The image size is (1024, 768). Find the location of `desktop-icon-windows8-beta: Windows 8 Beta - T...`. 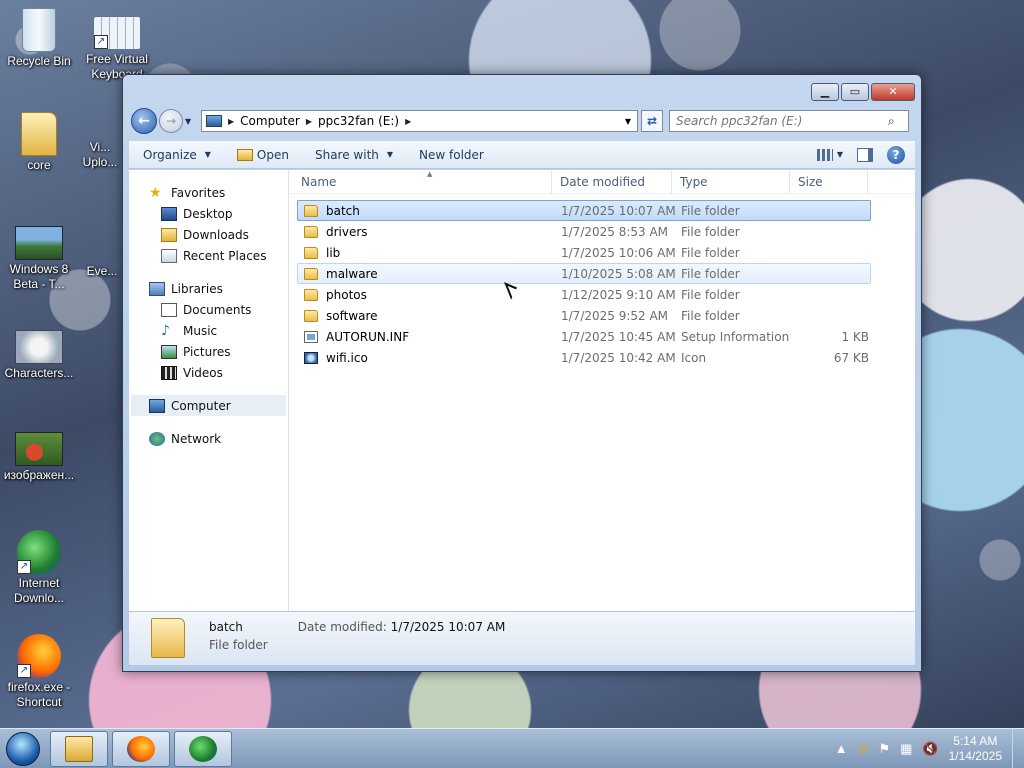

desktop-icon-windows8-beta: Windows 8 Beta - T... is located at coordinates (39, 259).